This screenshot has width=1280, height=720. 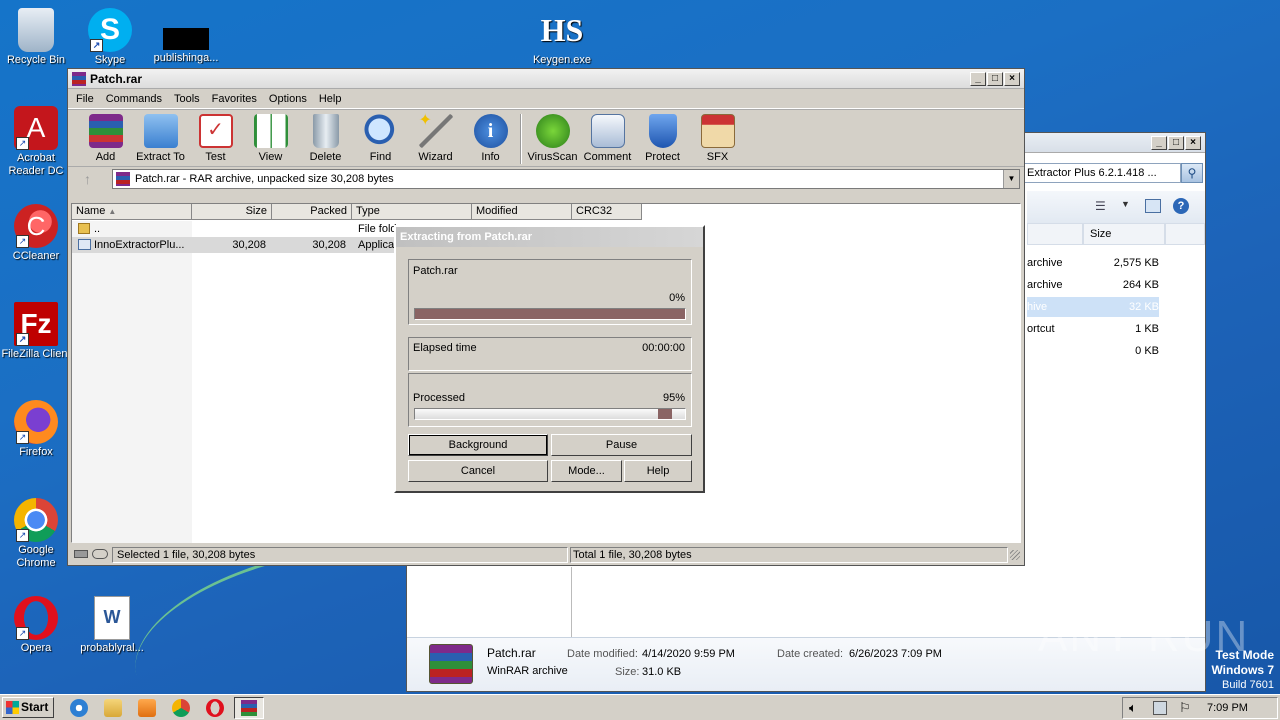 What do you see at coordinates (160, 136) in the screenshot?
I see `extract-to-button: Extract To` at bounding box center [160, 136].